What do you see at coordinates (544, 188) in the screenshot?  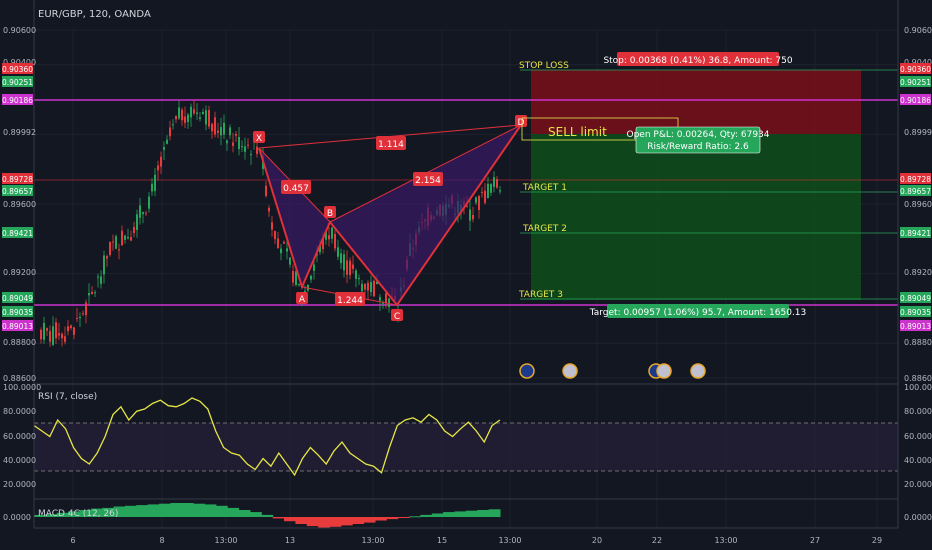 I see `target-1-label: TARGET 1` at bounding box center [544, 188].